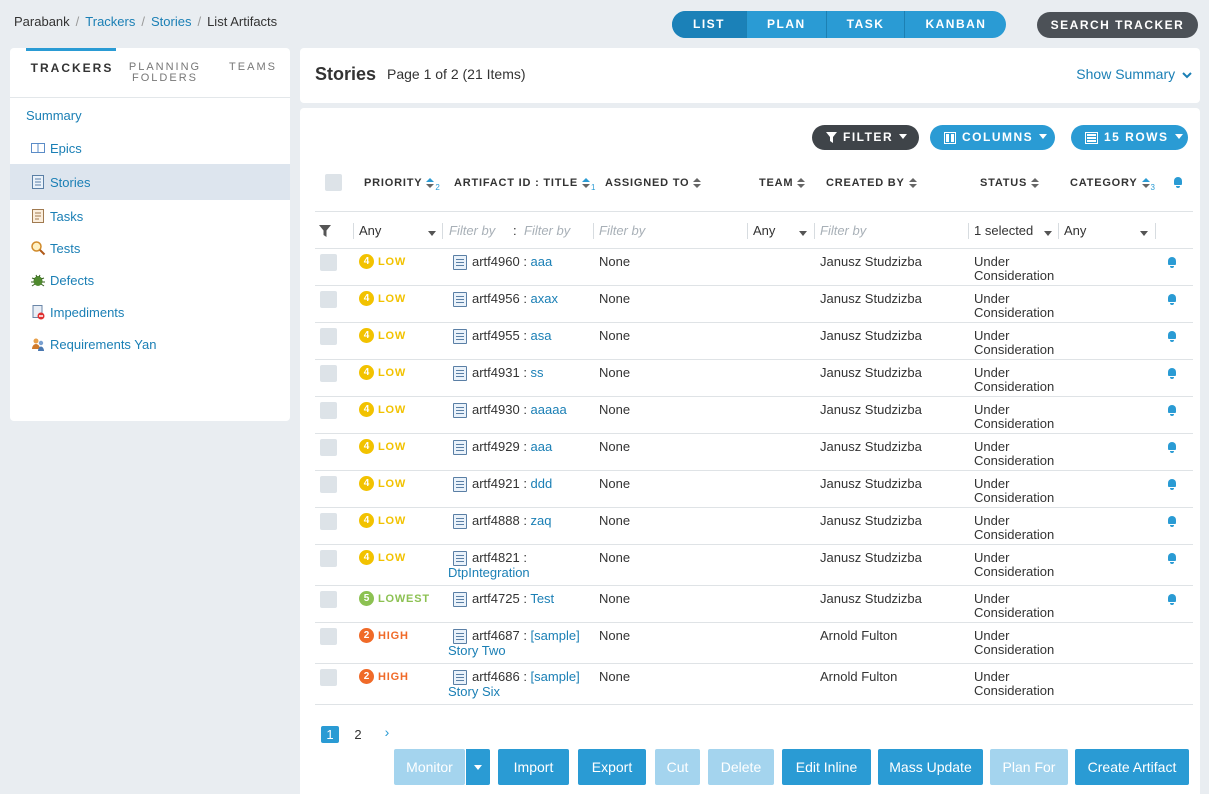  What do you see at coordinates (653, 183) in the screenshot?
I see `col-assigned: ASSIGNED TO` at bounding box center [653, 183].